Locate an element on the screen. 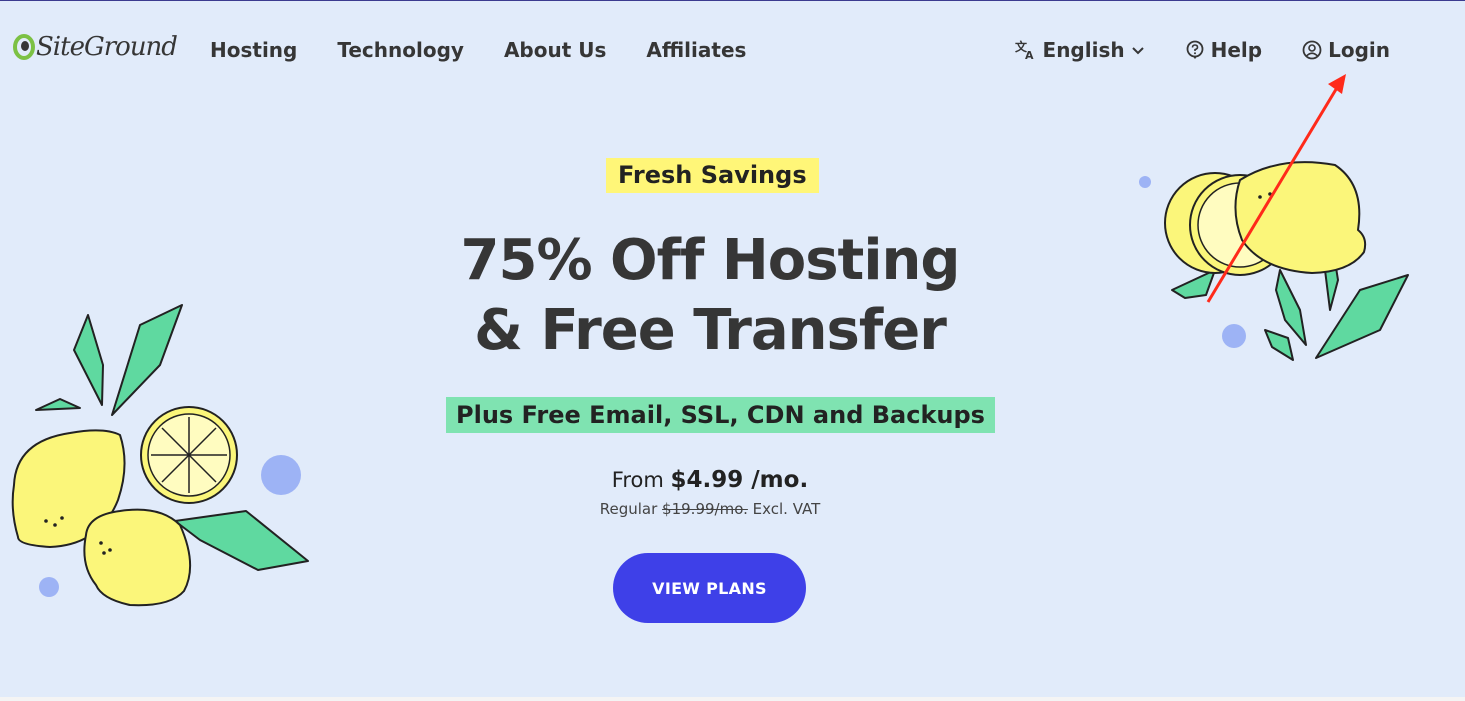  price-value: $4.99 /mo. is located at coordinates (739, 480).